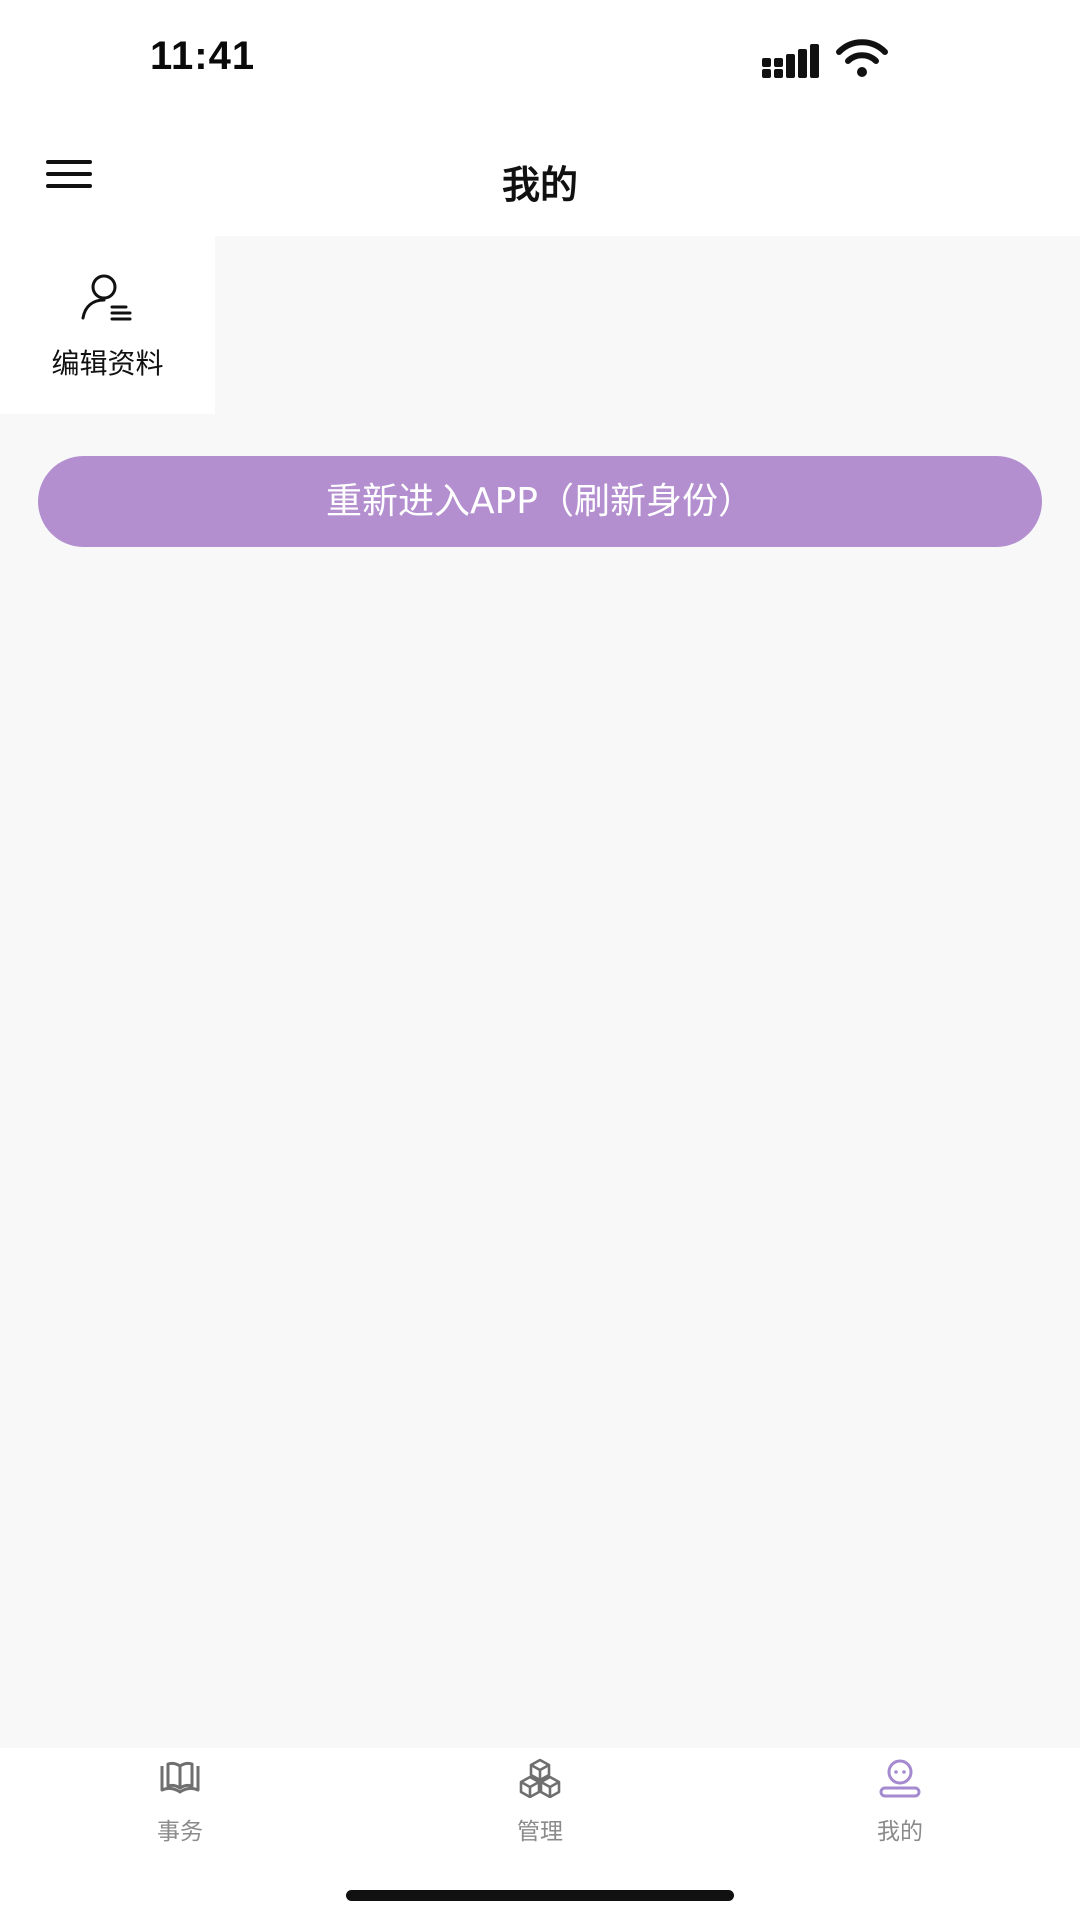  I want to click on edit-profile-label: 编辑资料, so click(107, 363).